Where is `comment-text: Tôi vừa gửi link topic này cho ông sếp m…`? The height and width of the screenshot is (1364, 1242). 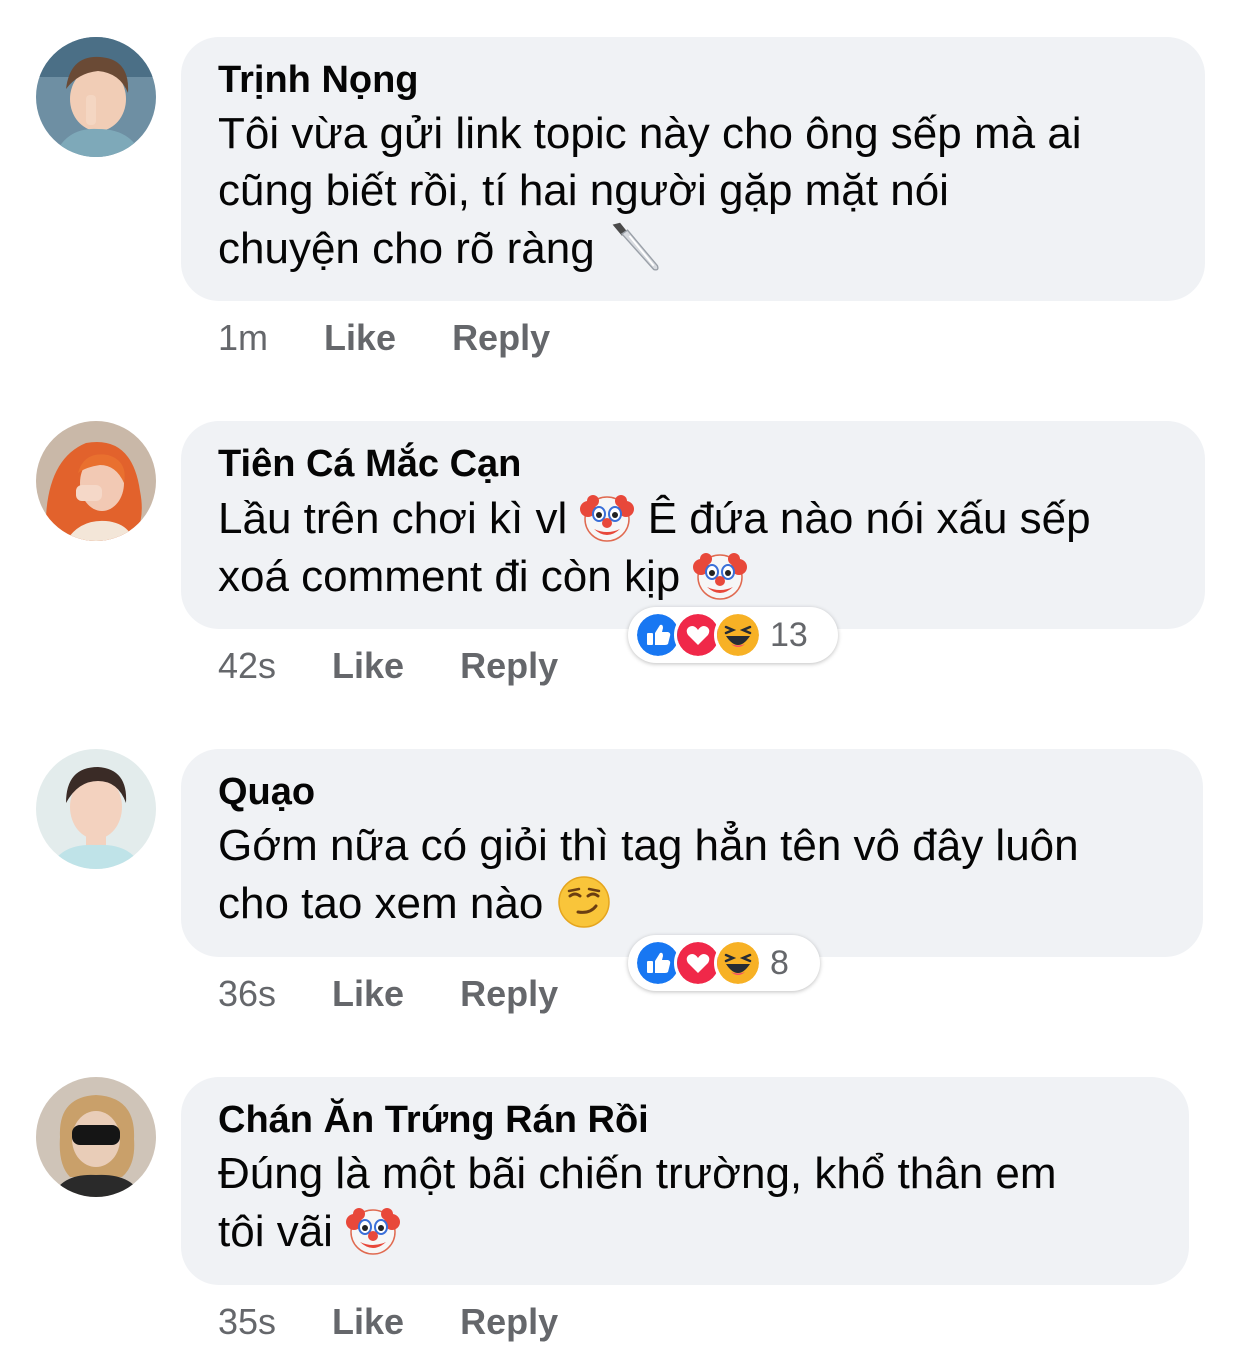
comment-text: Tôi vừa gửi link topic này cho ông sếp m… is located at coordinates (693, 191).